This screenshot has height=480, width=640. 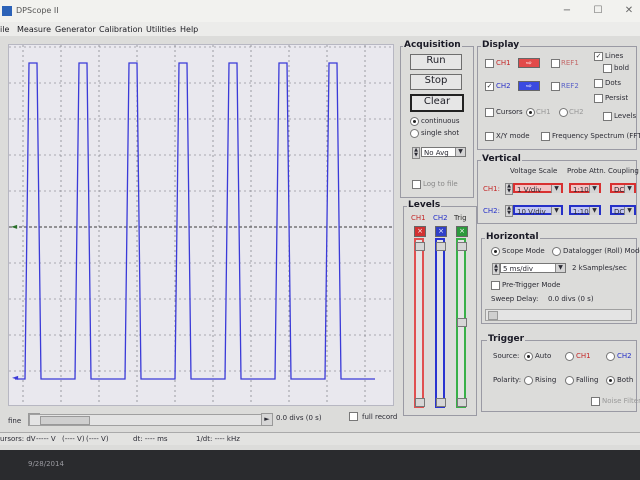 I want to click on full-record-checkbox, so click(x=353, y=416).